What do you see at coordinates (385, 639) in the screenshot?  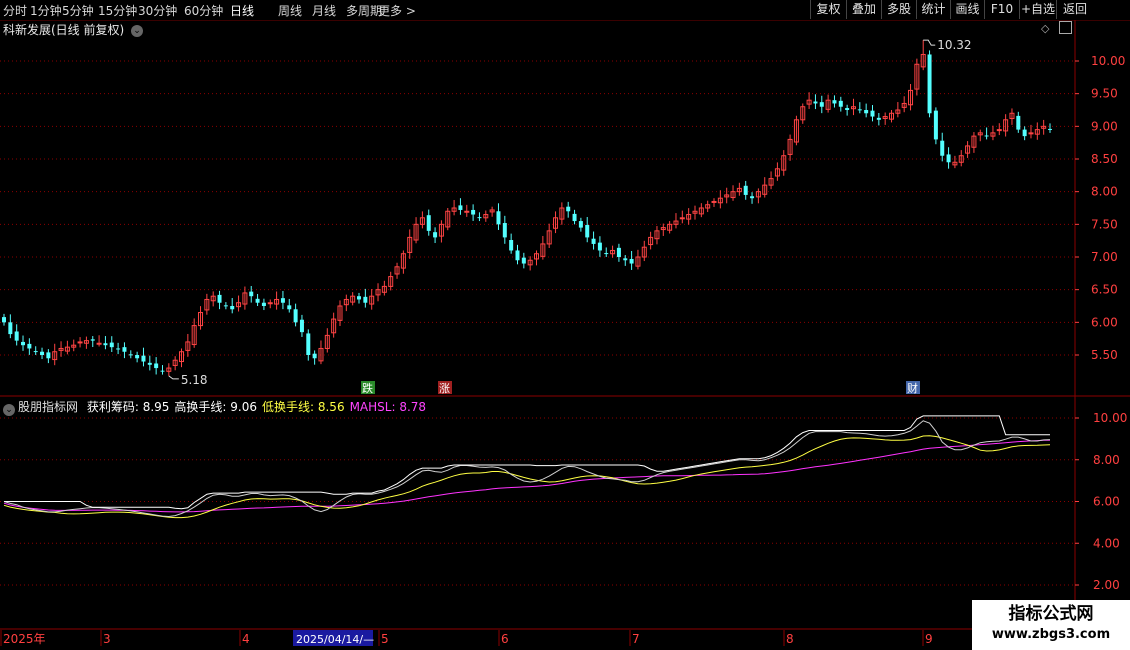 I see `date-axis-label: 5` at bounding box center [385, 639].